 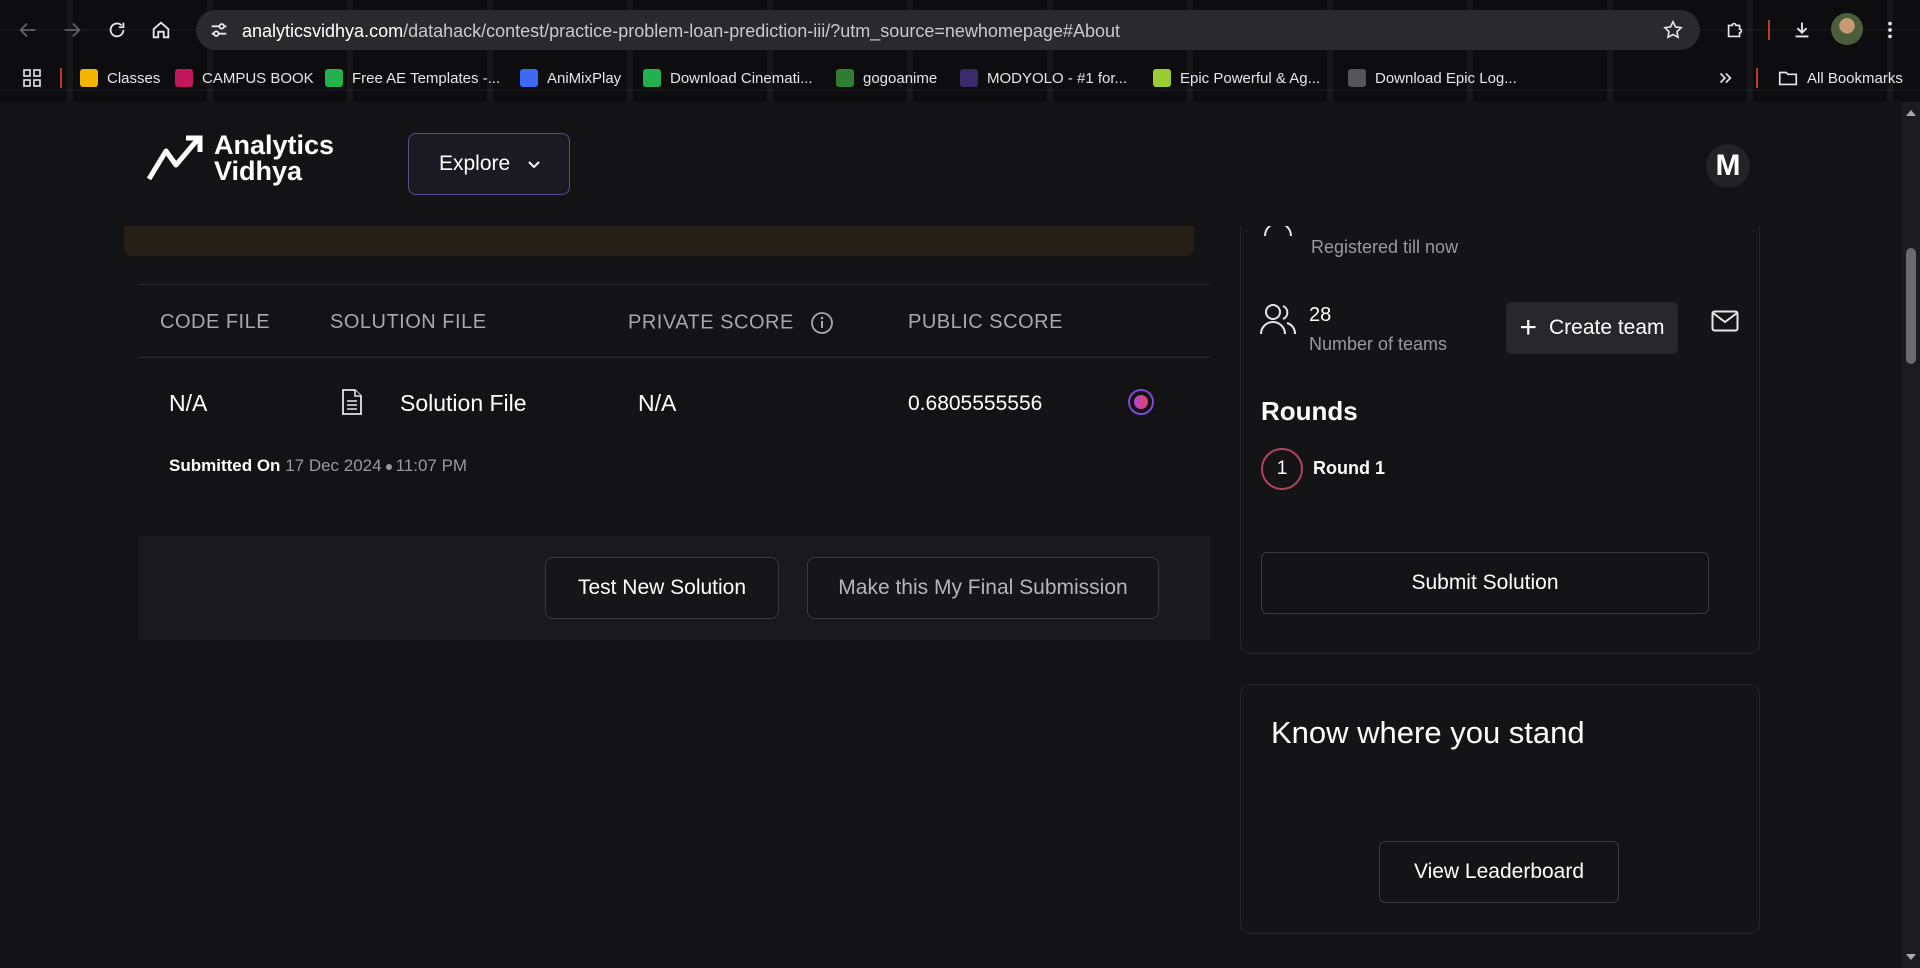 I want to click on user-icon, so click(x=1278, y=229).